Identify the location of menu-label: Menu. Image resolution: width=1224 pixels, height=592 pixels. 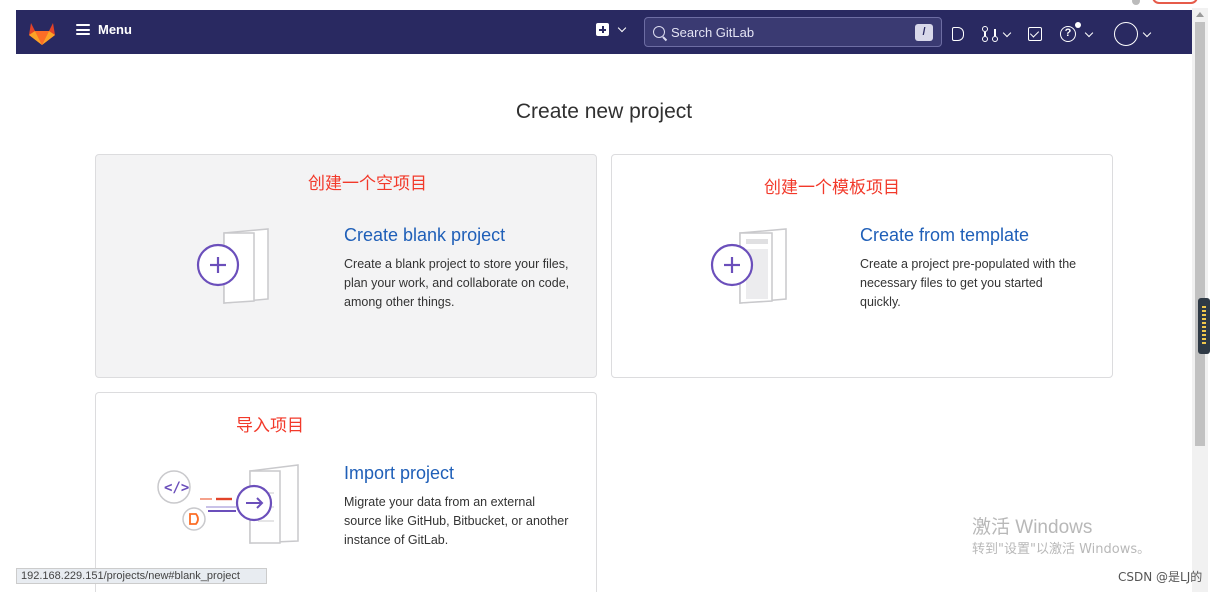
(115, 29).